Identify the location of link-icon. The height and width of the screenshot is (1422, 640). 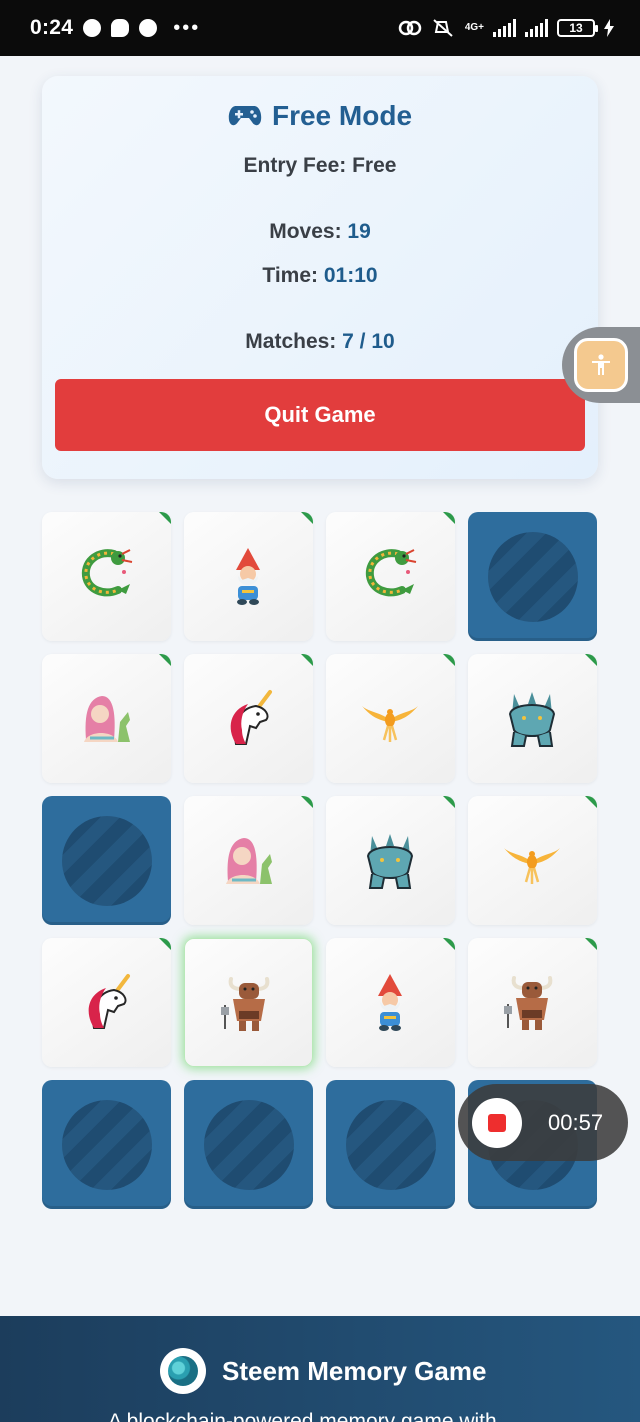
(410, 28).